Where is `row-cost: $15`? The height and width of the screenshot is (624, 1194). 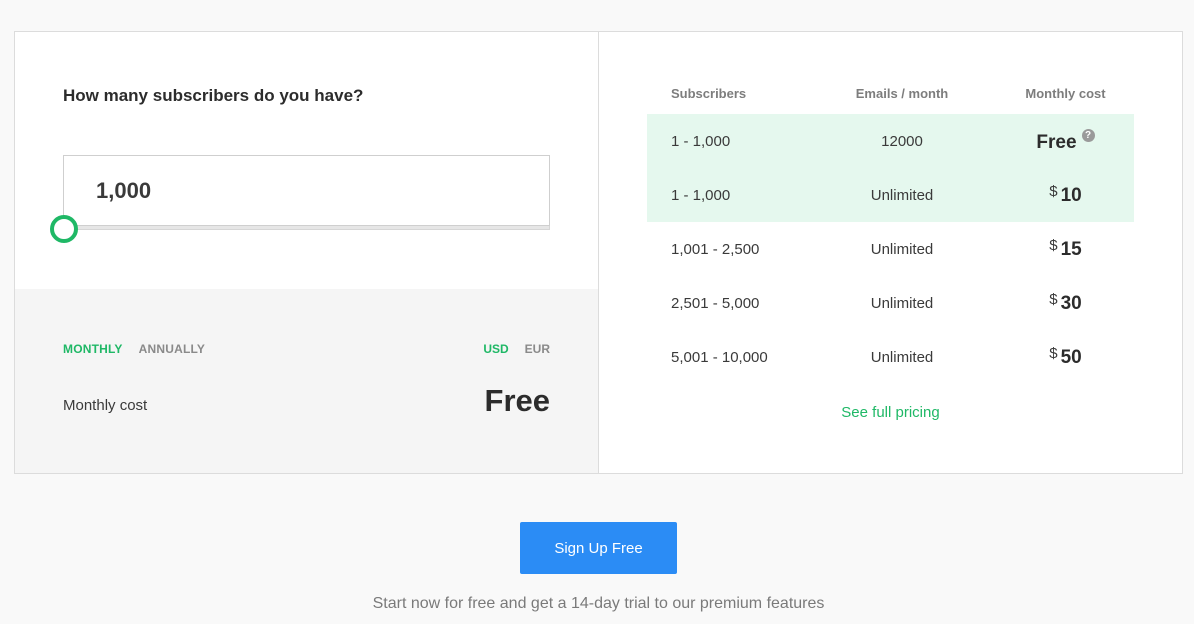
row-cost: $15 is located at coordinates (1065, 249).